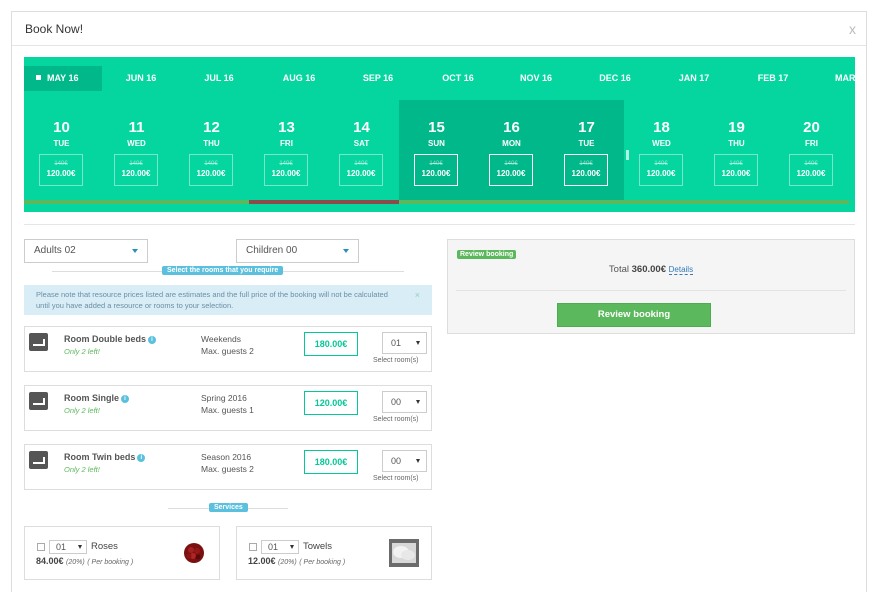  I want to click on day-number: 11, so click(136, 127).